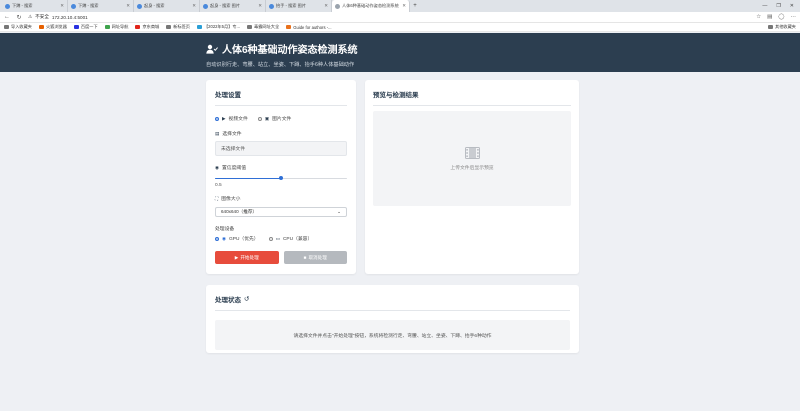 The width and height of the screenshot is (800, 411). What do you see at coordinates (472, 158) in the screenshot?
I see `preview-area: 上传文件后显示预览` at bounding box center [472, 158].